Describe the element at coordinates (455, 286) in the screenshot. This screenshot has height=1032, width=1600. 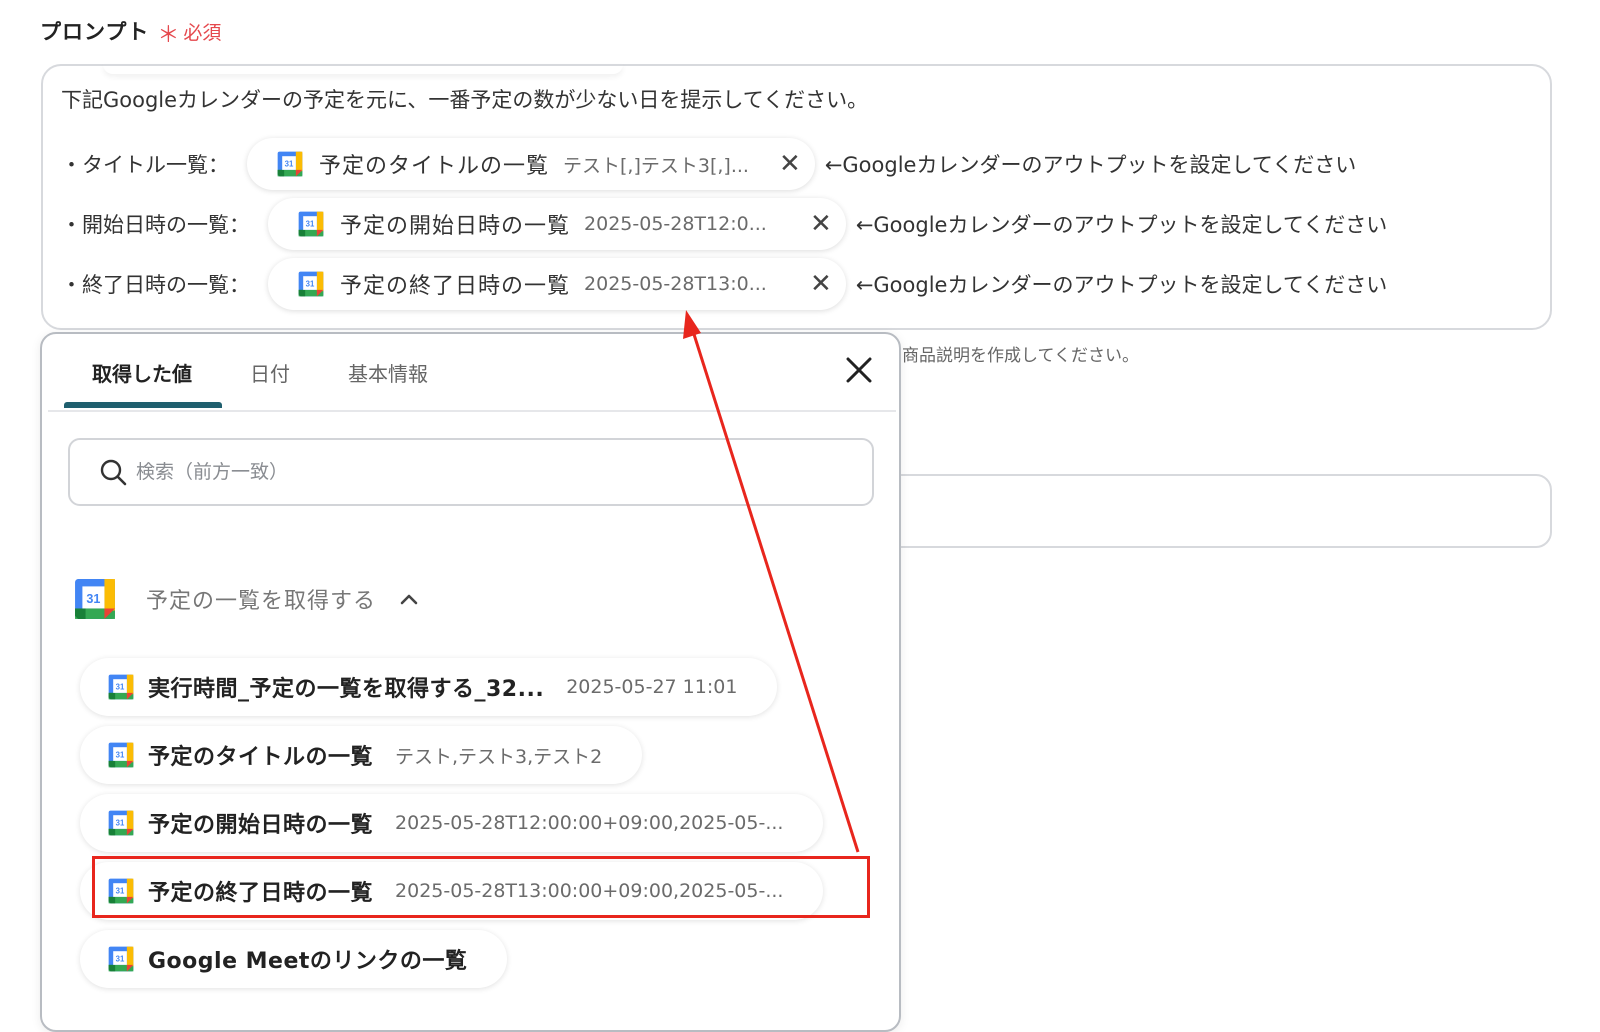
I see `chip-name: 予定の終了日時の一覧` at that location.